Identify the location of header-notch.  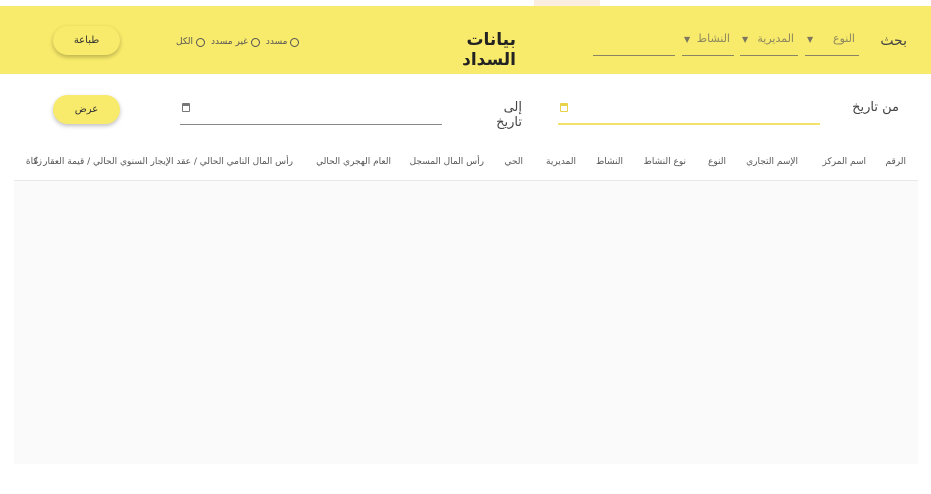
(567, 3).